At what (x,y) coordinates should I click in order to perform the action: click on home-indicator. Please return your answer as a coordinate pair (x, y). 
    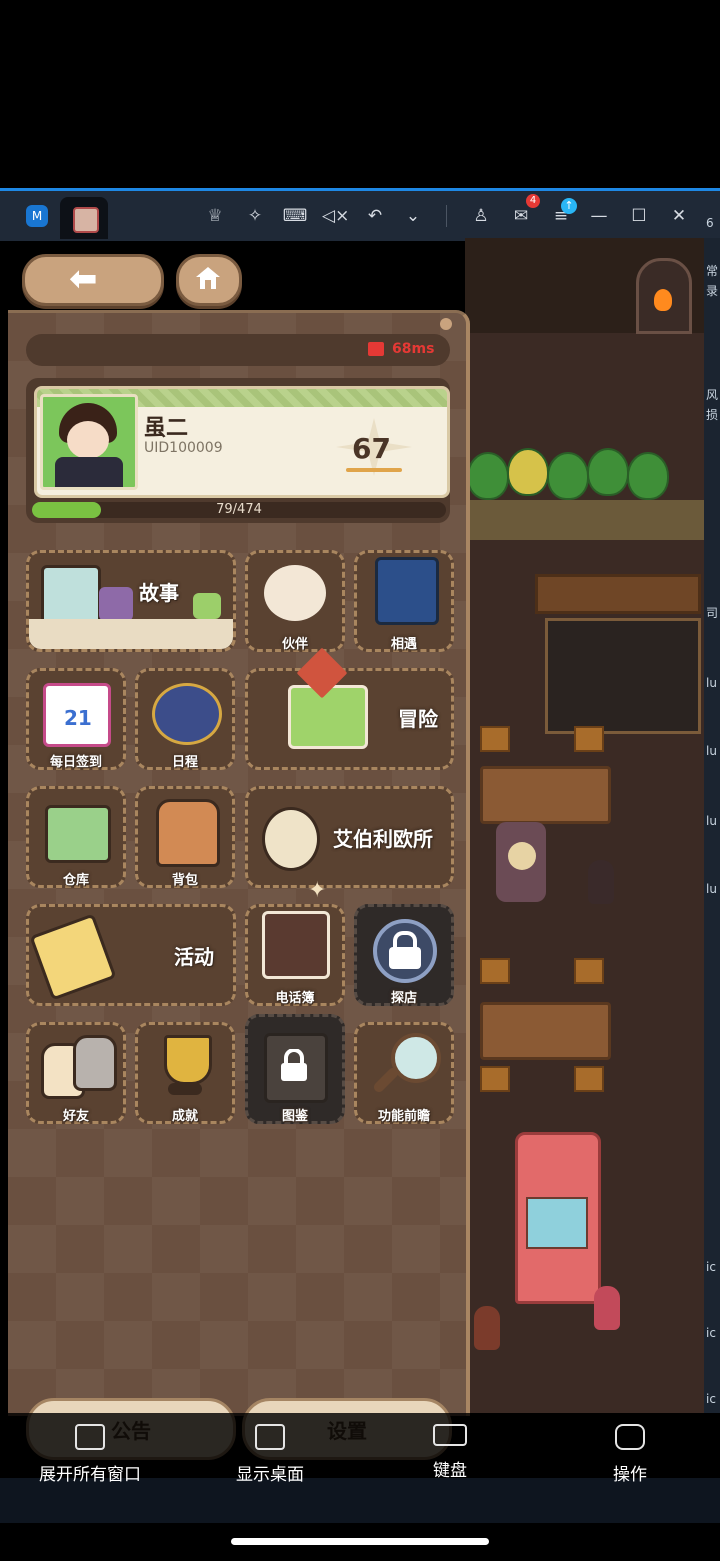
    Looking at the image, I should click on (360, 1541).